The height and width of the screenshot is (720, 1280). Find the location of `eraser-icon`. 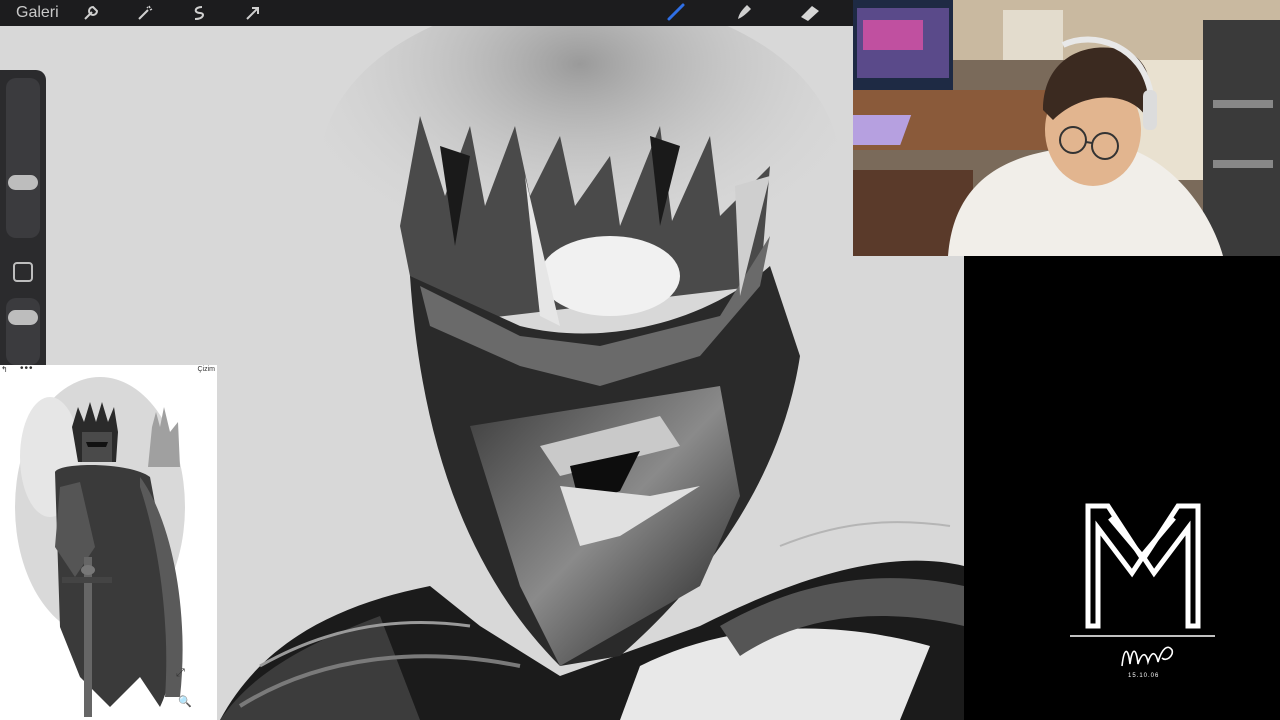

eraser-icon is located at coordinates (810, 13).